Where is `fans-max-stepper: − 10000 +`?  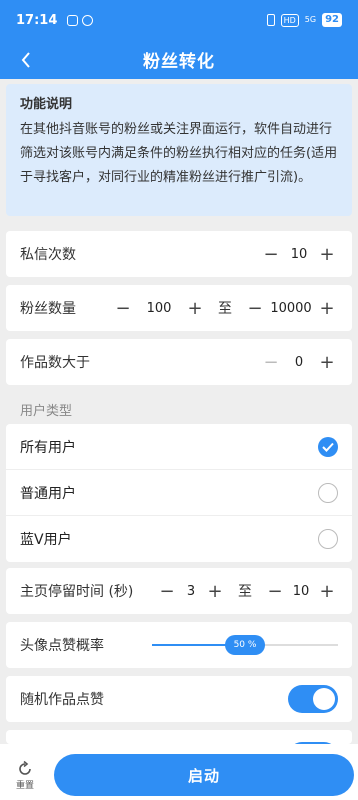
fans-max-stepper: − 10000 + is located at coordinates (291, 308).